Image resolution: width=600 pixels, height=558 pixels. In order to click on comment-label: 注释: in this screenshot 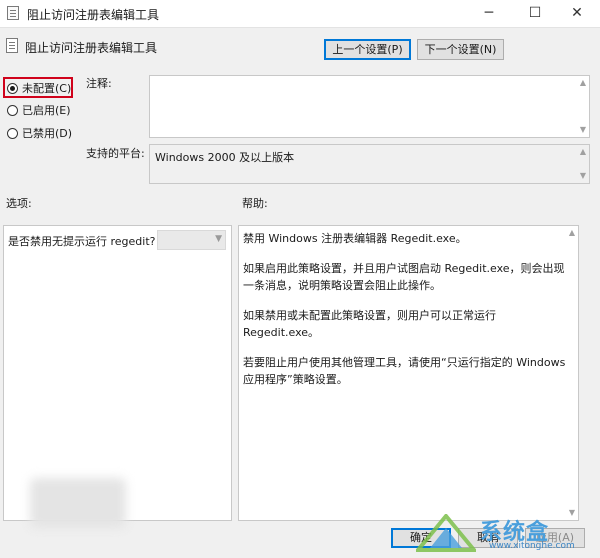, I will do `click(99, 83)`.